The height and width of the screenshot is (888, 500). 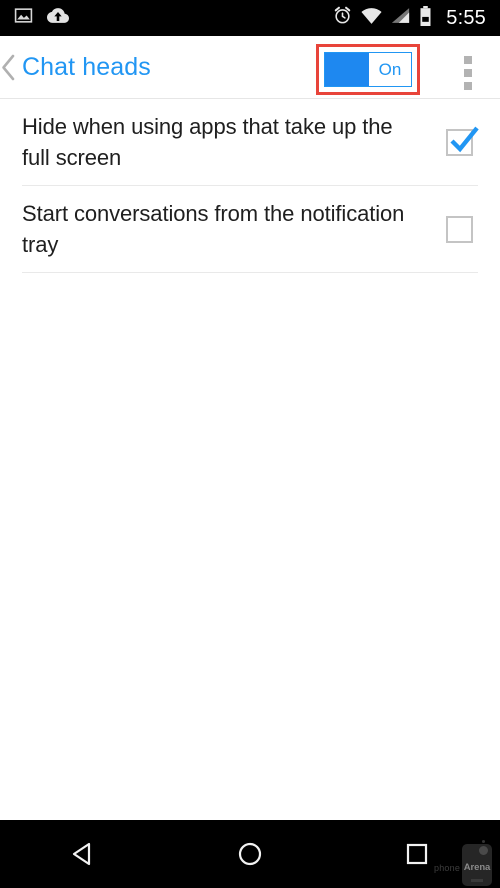 I want to click on status-bar-clock: 5:55, so click(x=466, y=18).